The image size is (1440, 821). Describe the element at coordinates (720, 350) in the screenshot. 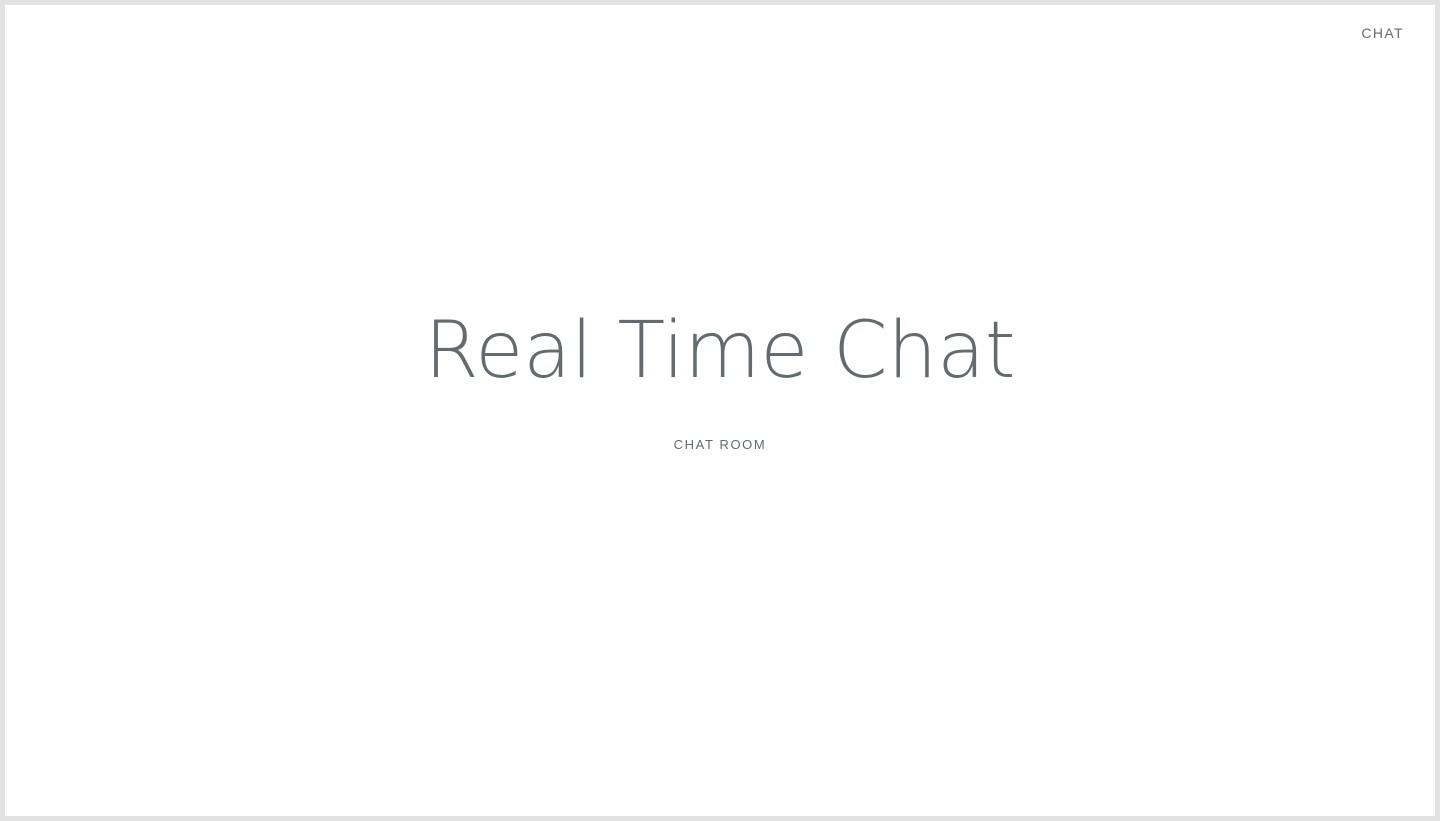

I see `page-title: Real Time Chat` at that location.